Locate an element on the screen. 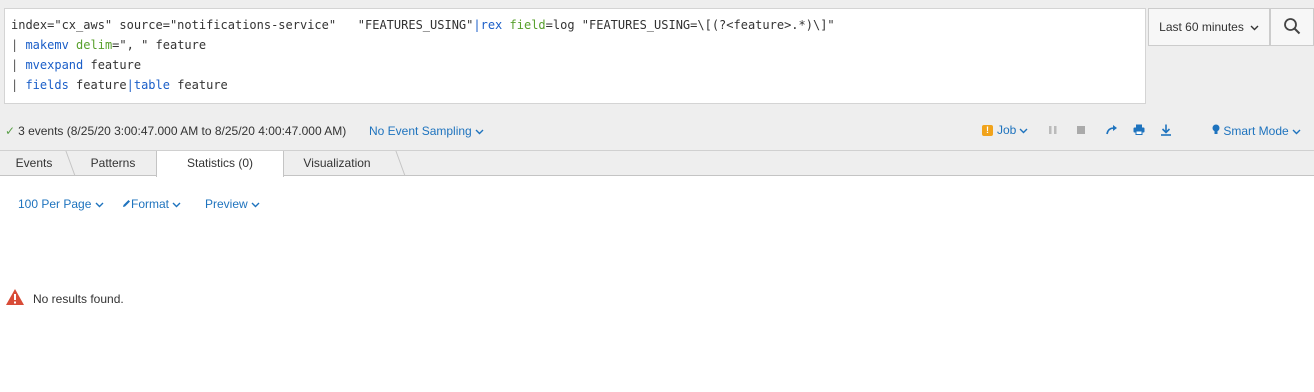 This screenshot has height=392, width=1314. event-sampling-dropdown: No Event Sampling is located at coordinates (426, 131).